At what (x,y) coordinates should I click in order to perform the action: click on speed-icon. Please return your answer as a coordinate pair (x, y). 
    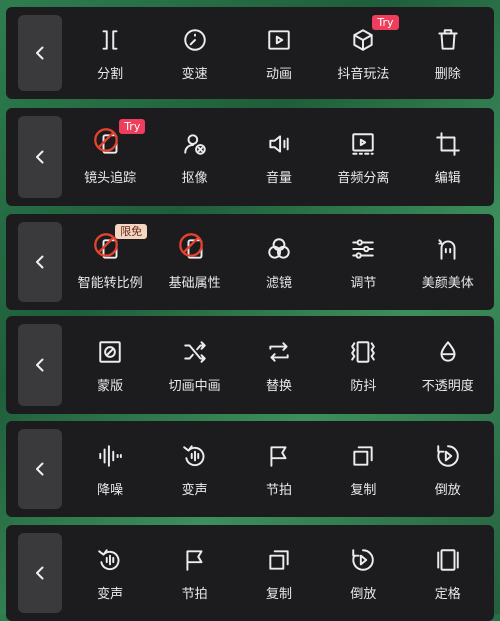
    Looking at the image, I should click on (195, 40).